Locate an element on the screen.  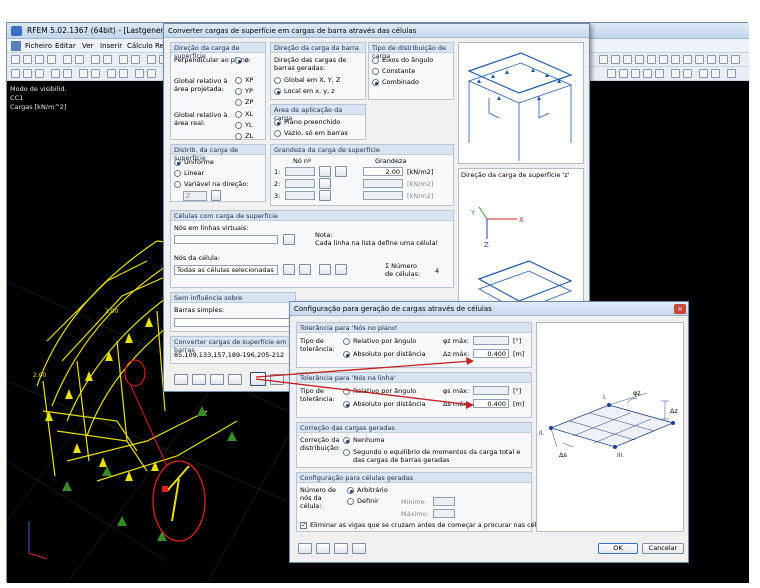
open-icon is located at coordinates (27, 59).